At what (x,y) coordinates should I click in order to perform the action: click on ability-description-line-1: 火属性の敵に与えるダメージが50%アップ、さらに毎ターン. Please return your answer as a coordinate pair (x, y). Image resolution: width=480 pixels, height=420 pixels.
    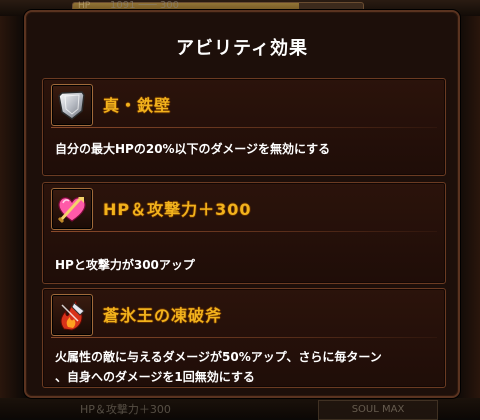
    Looking at the image, I should click on (218, 357).